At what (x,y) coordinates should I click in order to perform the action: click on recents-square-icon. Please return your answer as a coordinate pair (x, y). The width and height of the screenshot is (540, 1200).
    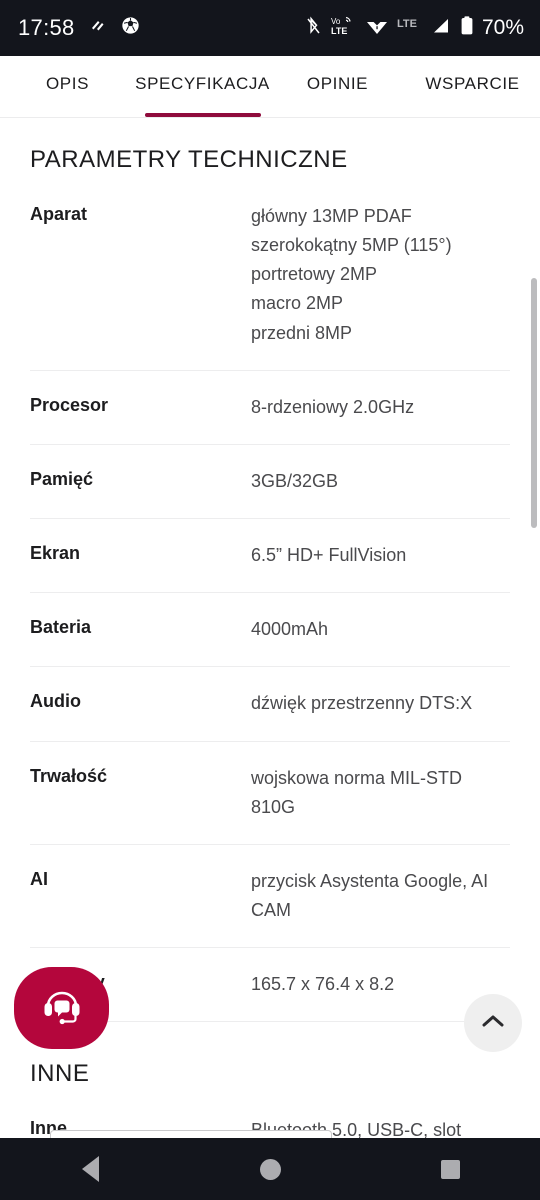
    Looking at the image, I should click on (450, 1169).